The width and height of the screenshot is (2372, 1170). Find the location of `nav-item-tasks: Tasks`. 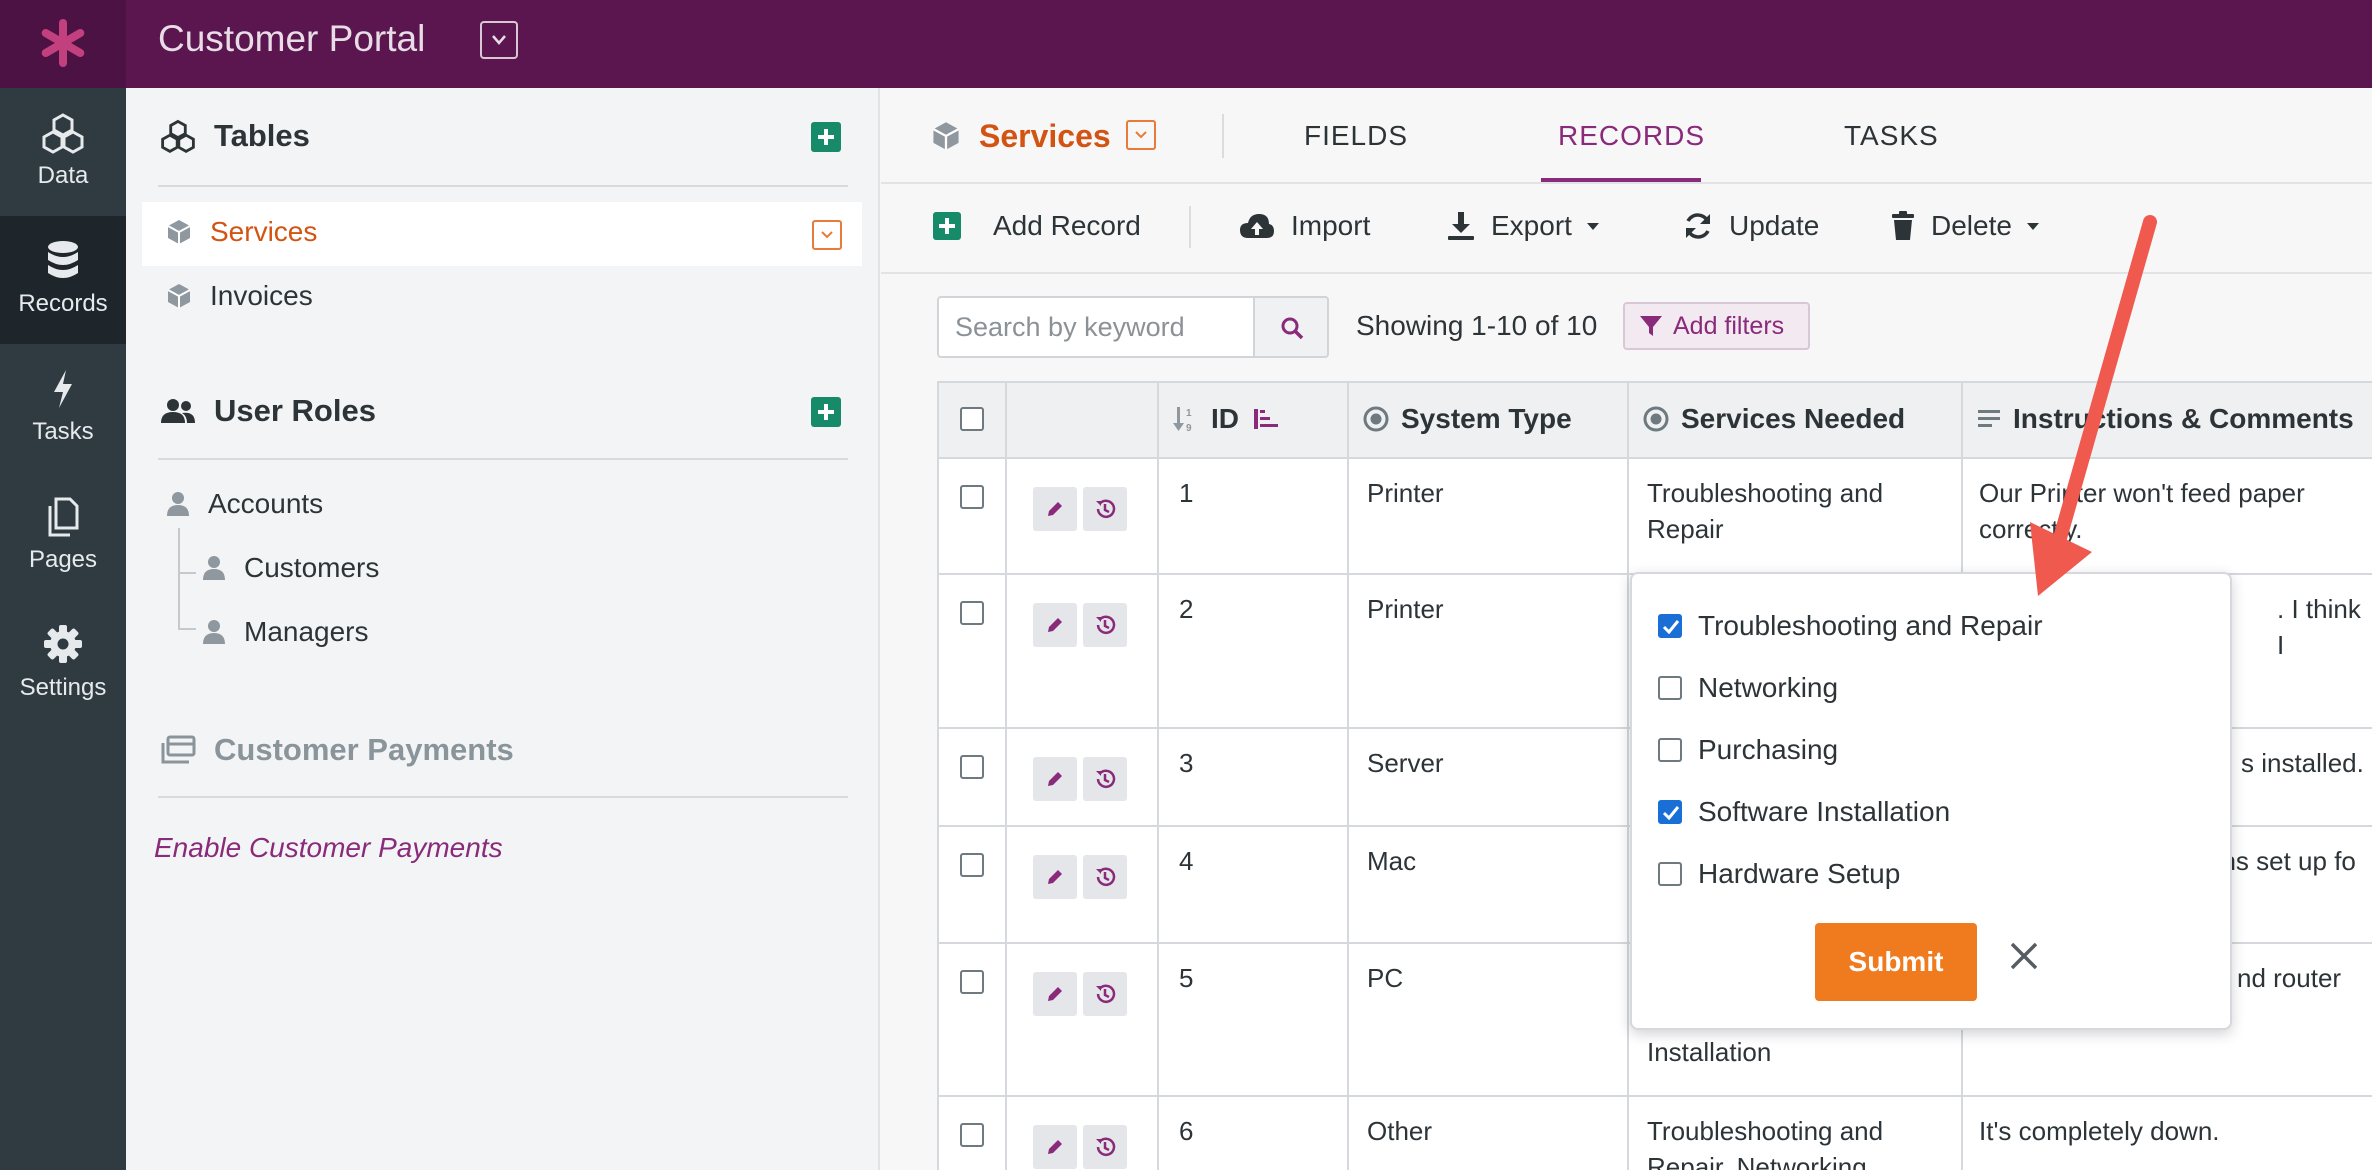

nav-item-tasks: Tasks is located at coordinates (63, 408).